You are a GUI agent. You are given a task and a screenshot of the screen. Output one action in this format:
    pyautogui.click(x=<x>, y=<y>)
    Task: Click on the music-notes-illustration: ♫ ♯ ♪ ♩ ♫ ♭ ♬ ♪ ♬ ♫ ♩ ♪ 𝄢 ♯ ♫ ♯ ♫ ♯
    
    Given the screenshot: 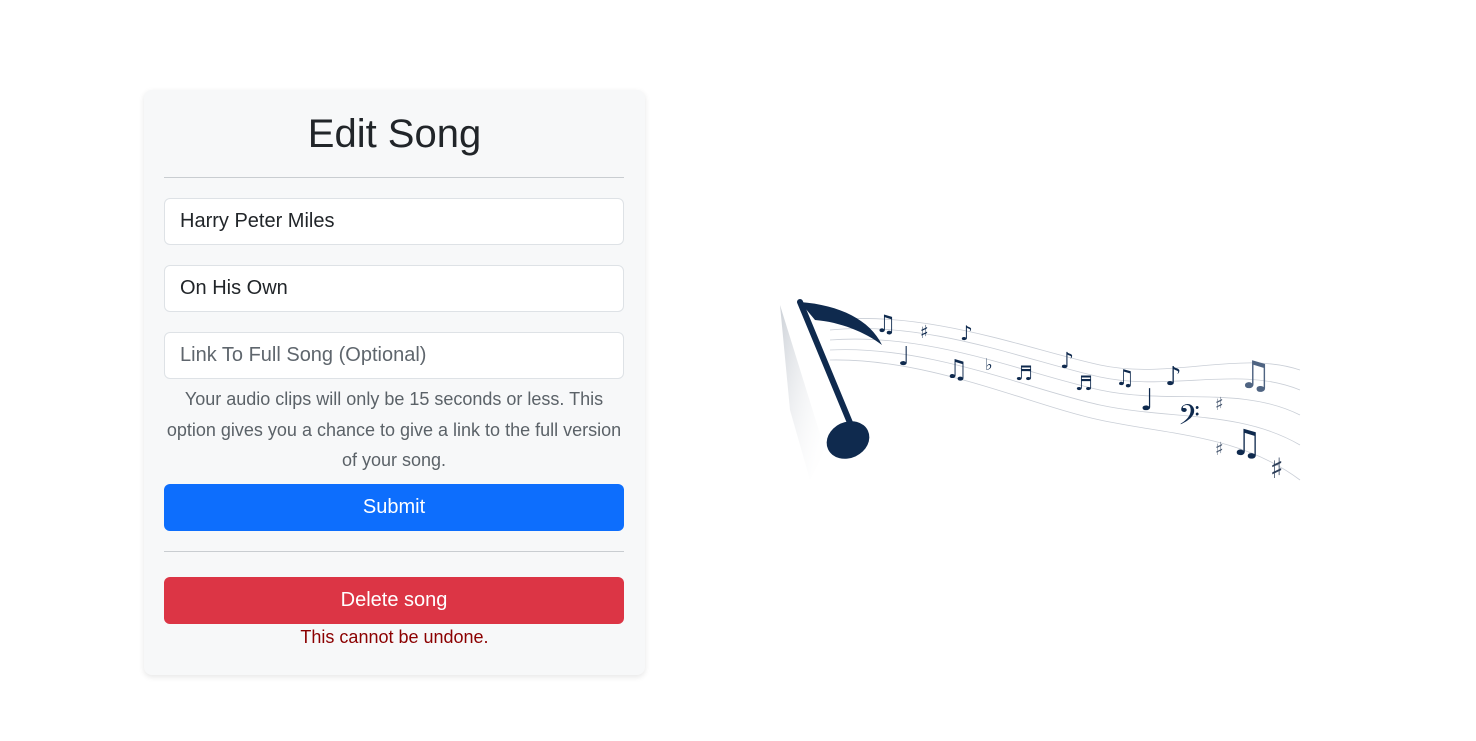 What is the action you would take?
    pyautogui.click(x=1040, y=392)
    